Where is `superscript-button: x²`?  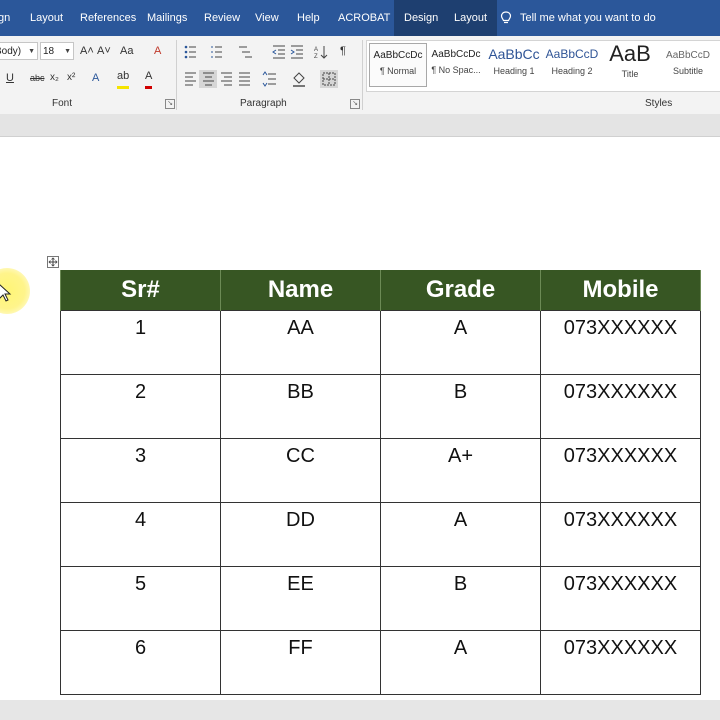 superscript-button: x² is located at coordinates (71, 78).